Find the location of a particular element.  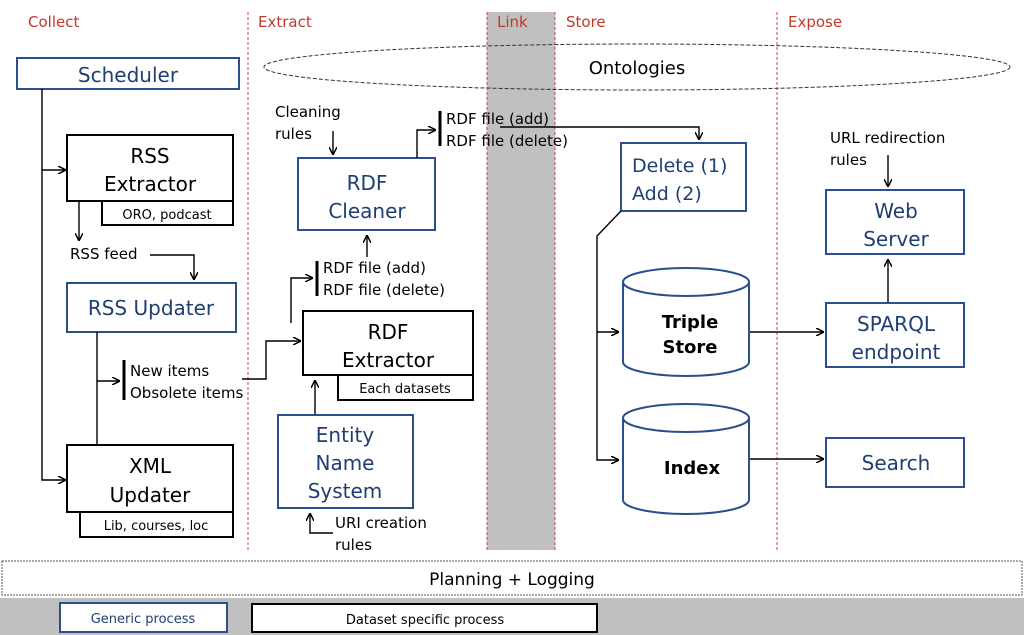

url-rules-label: rules is located at coordinates (848, 160).